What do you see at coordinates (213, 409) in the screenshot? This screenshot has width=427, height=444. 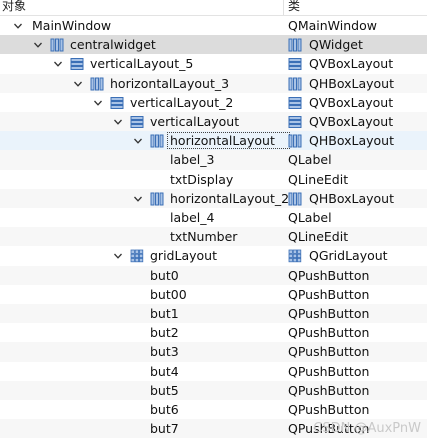 I see `tree-row: but6 QPushButton` at bounding box center [213, 409].